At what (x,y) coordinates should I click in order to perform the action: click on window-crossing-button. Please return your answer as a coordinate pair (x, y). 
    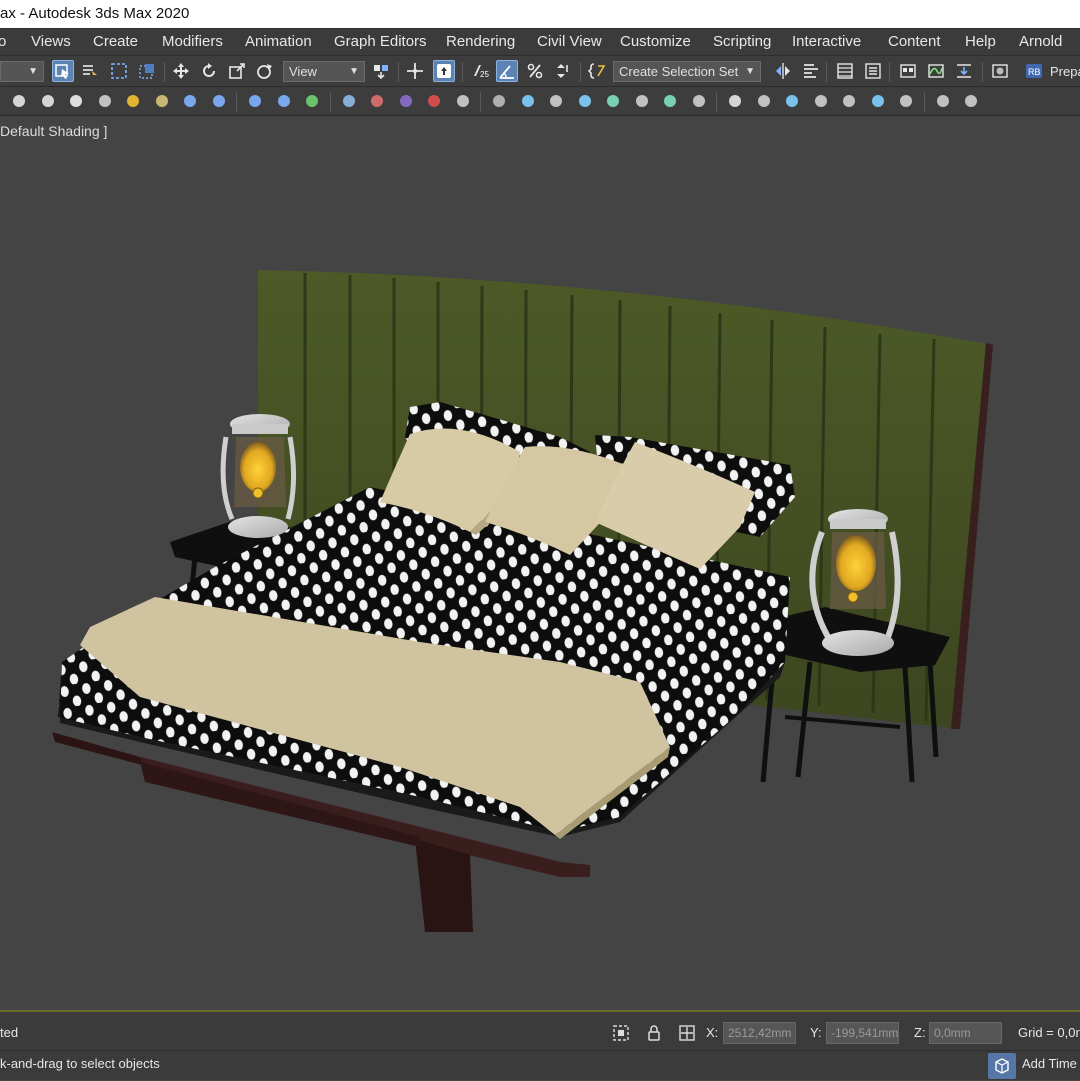
    Looking at the image, I should click on (147, 71).